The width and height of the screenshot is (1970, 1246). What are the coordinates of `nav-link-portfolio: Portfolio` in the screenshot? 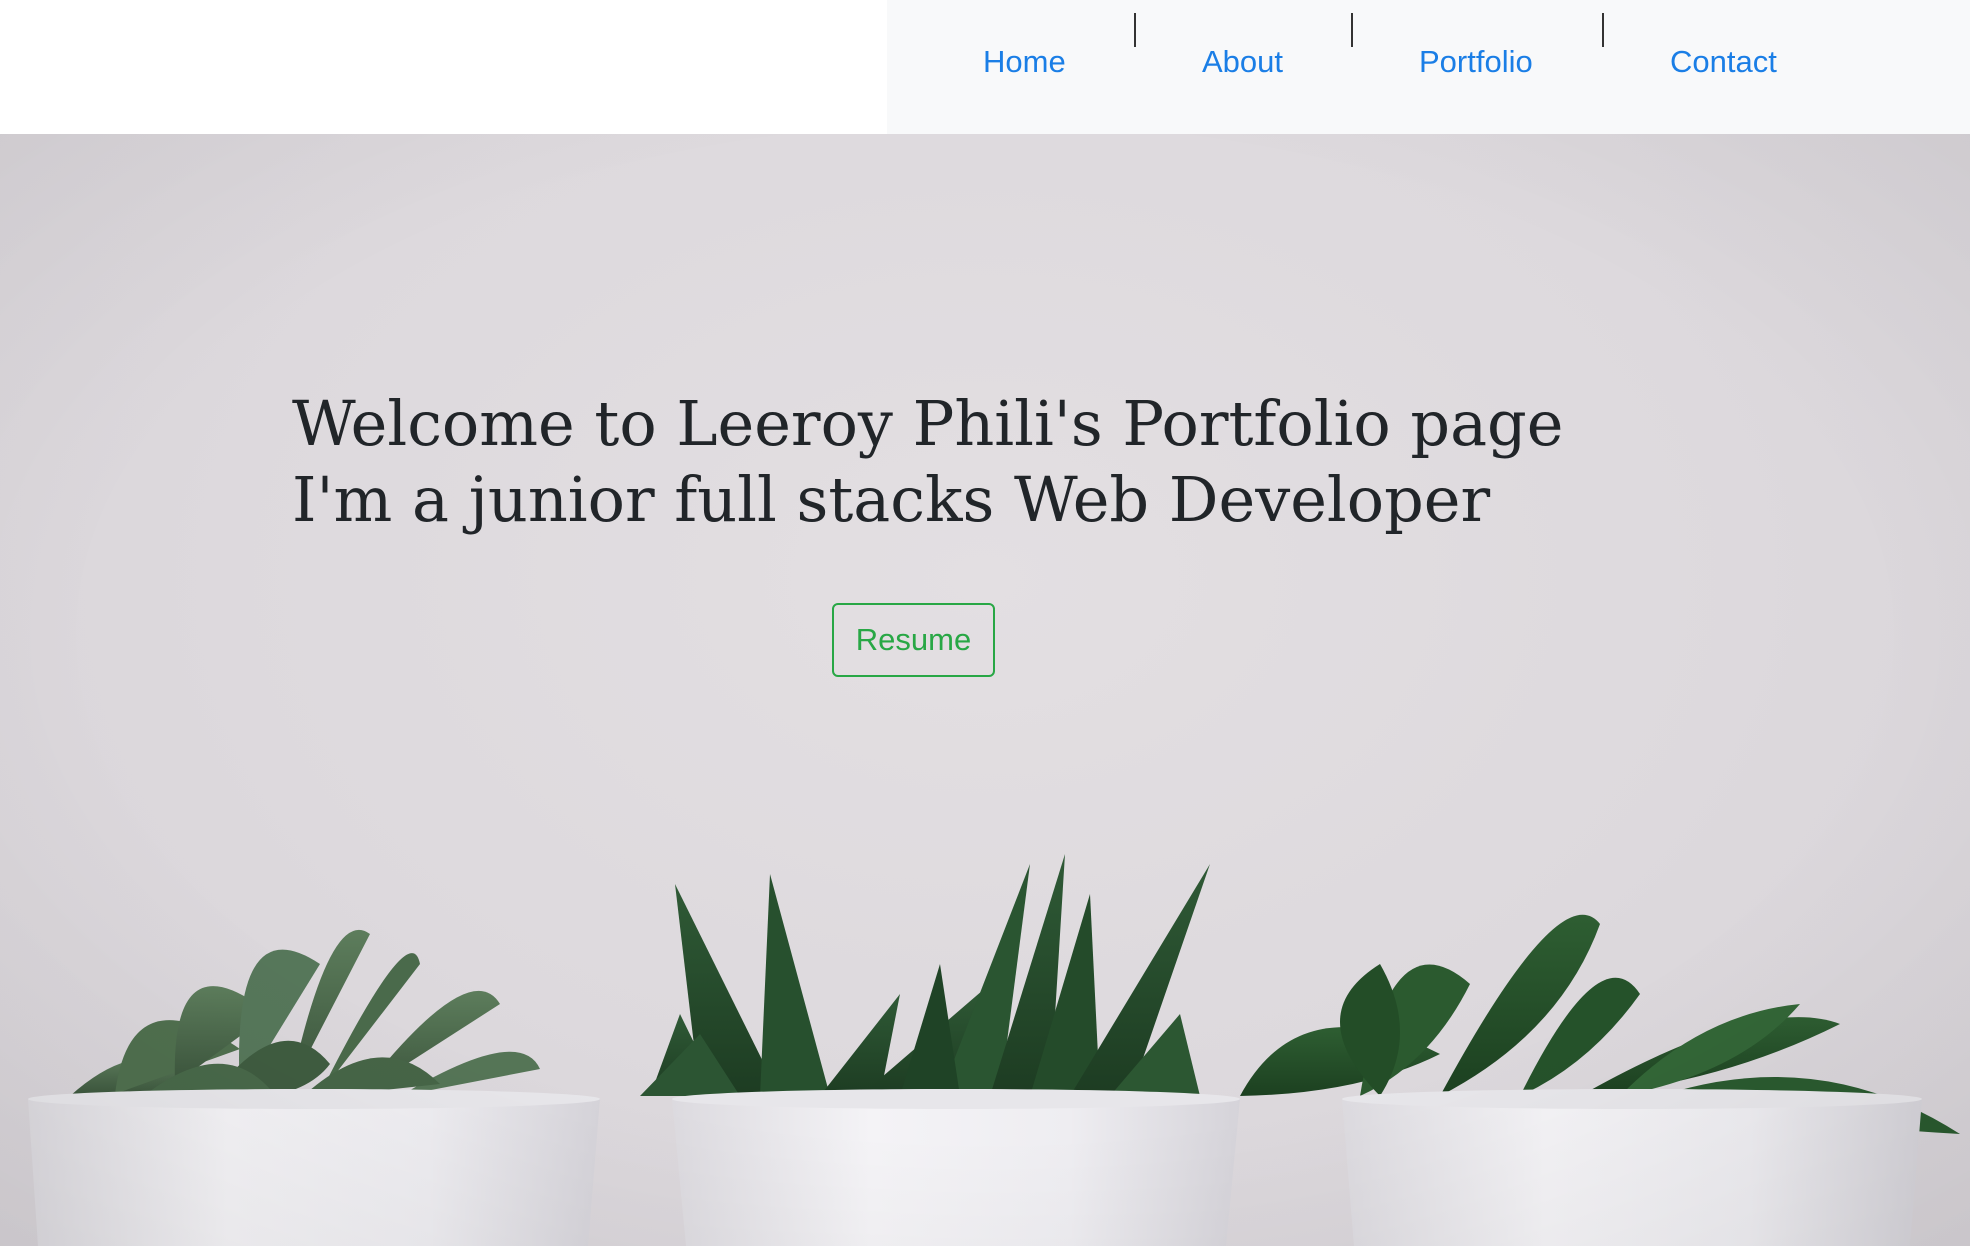 It's located at (1476, 62).